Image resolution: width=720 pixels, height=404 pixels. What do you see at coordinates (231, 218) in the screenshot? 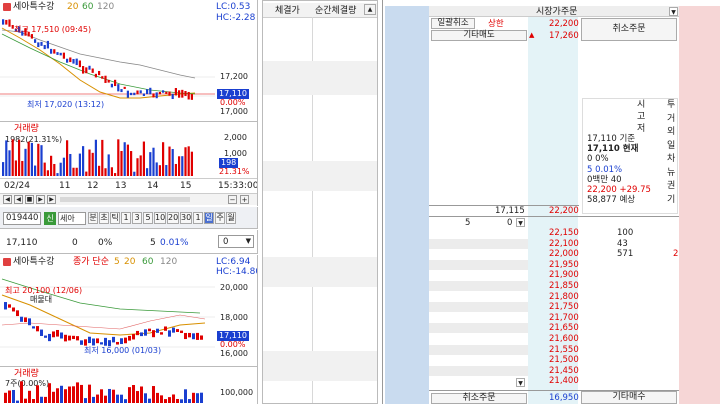
I see `period-button-12: 월` at bounding box center [231, 218].